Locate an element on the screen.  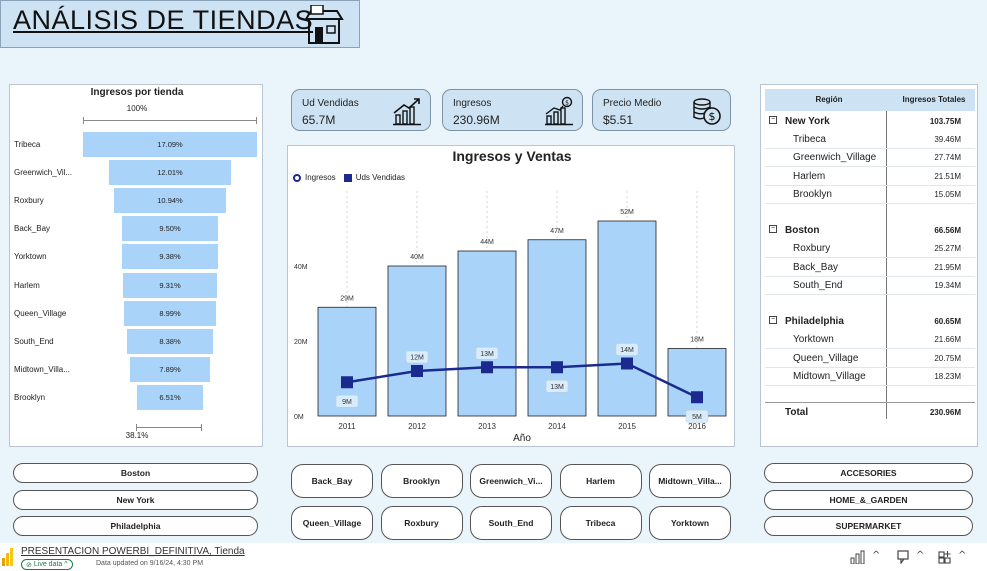
category-slicer-button: SUPERMARKET is located at coordinates (868, 526).